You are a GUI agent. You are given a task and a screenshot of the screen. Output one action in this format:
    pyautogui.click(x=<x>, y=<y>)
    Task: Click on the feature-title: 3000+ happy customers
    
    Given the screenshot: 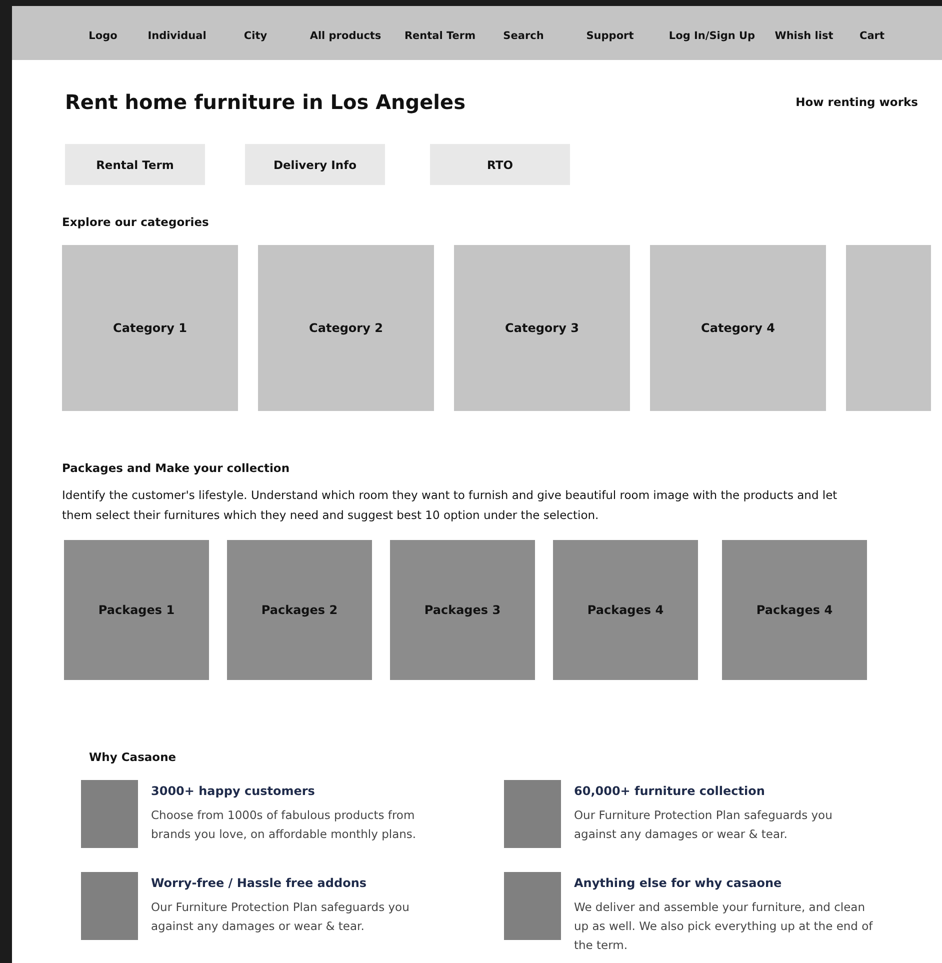 What is the action you would take?
    pyautogui.click(x=233, y=791)
    